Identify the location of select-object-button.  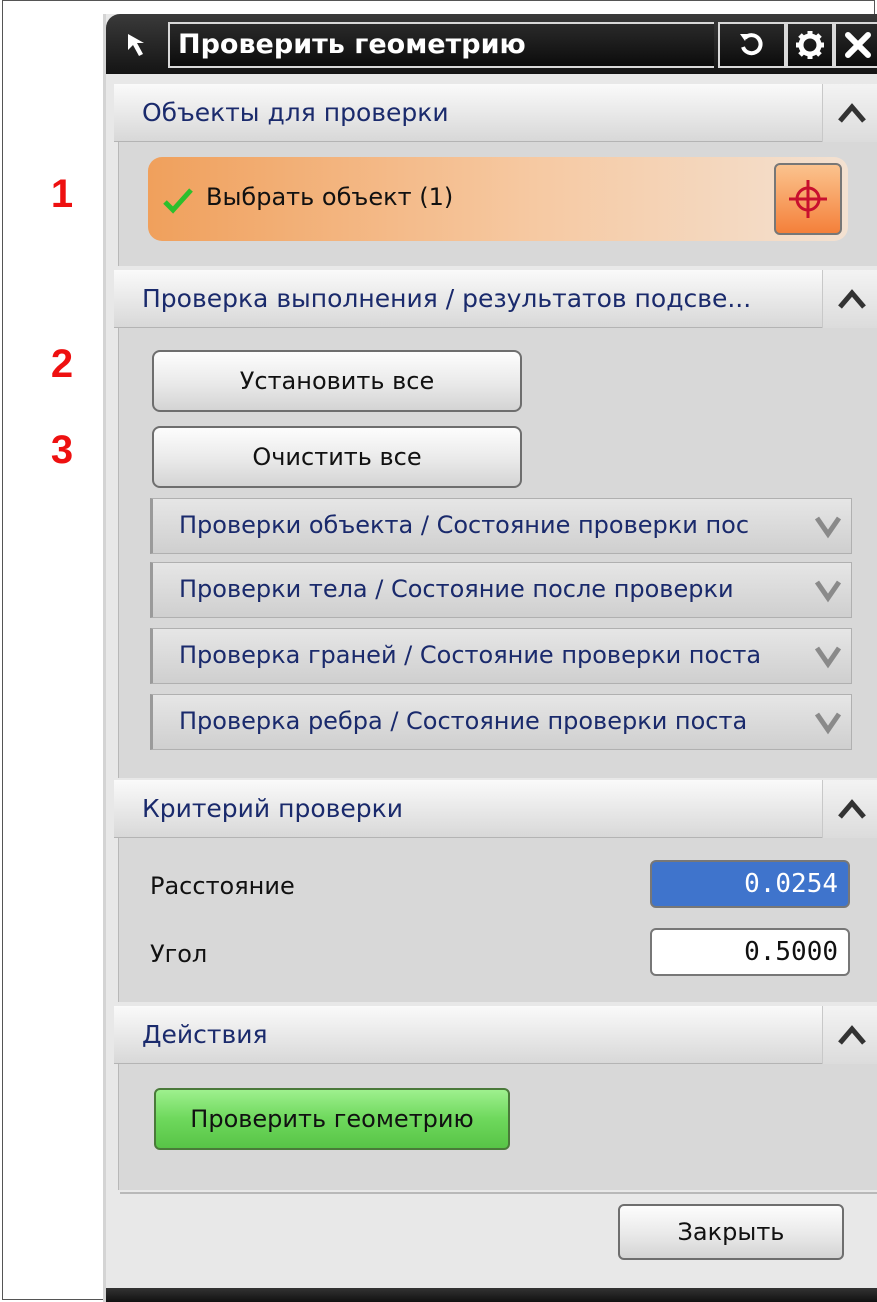
(808, 199).